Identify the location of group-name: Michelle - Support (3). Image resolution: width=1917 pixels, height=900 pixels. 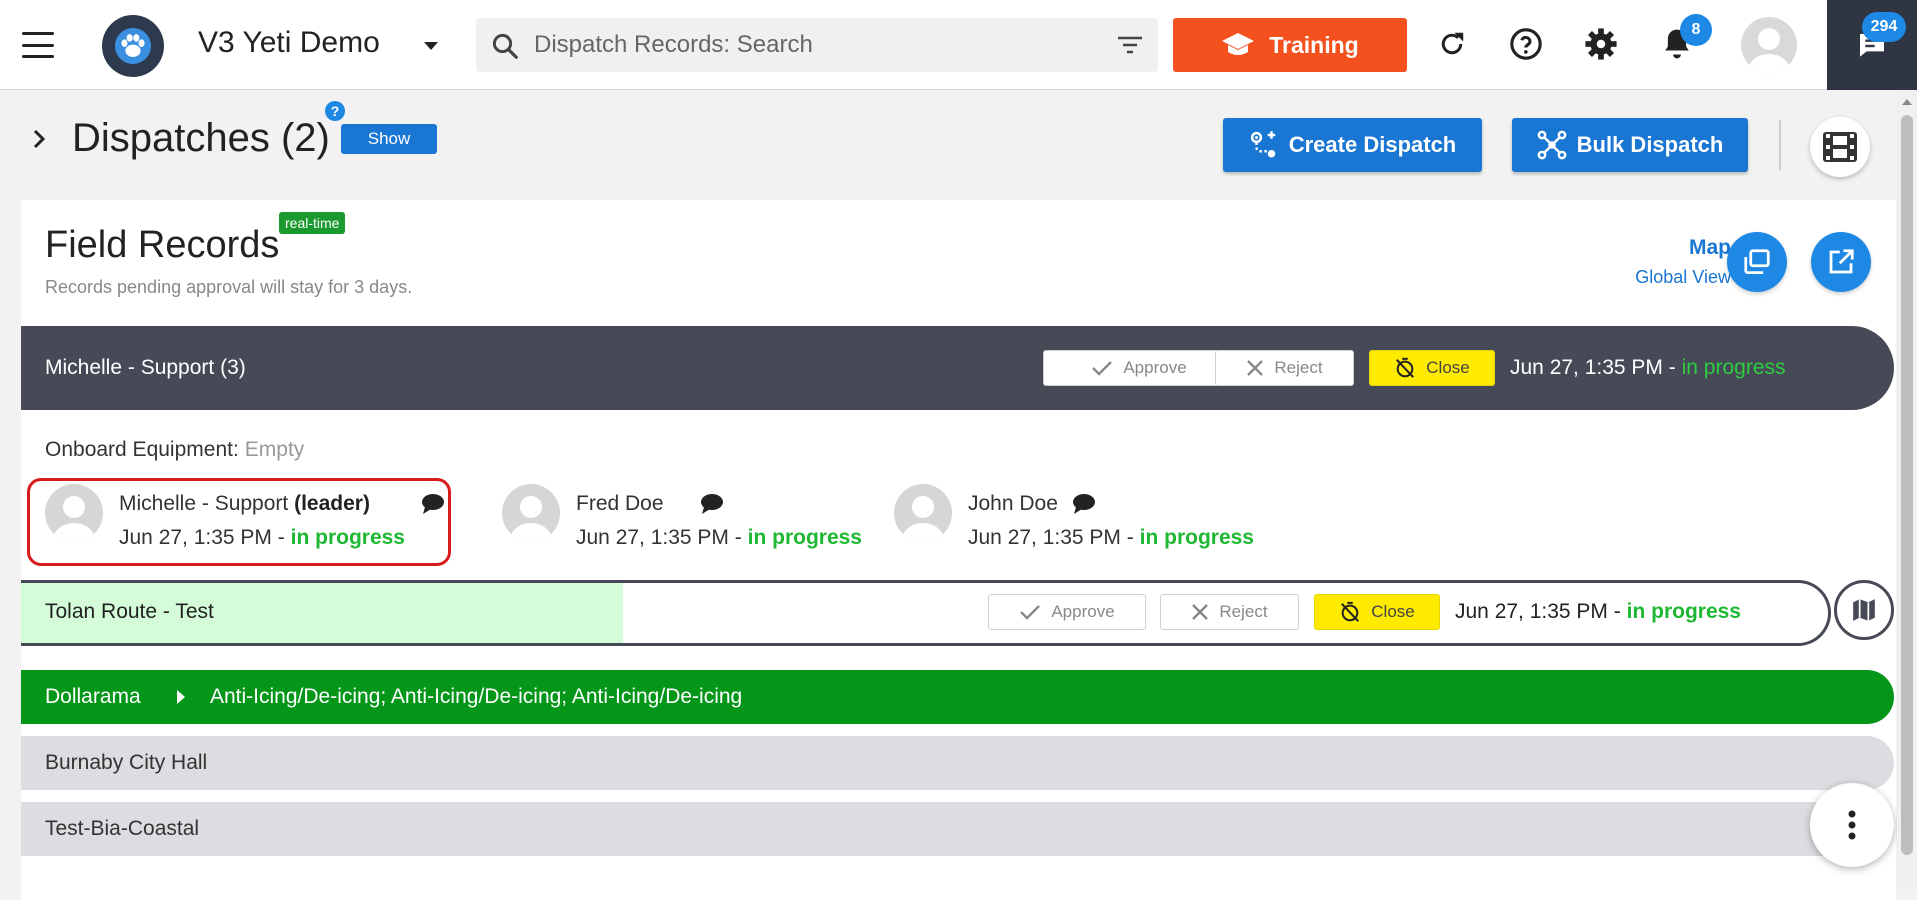
(145, 367).